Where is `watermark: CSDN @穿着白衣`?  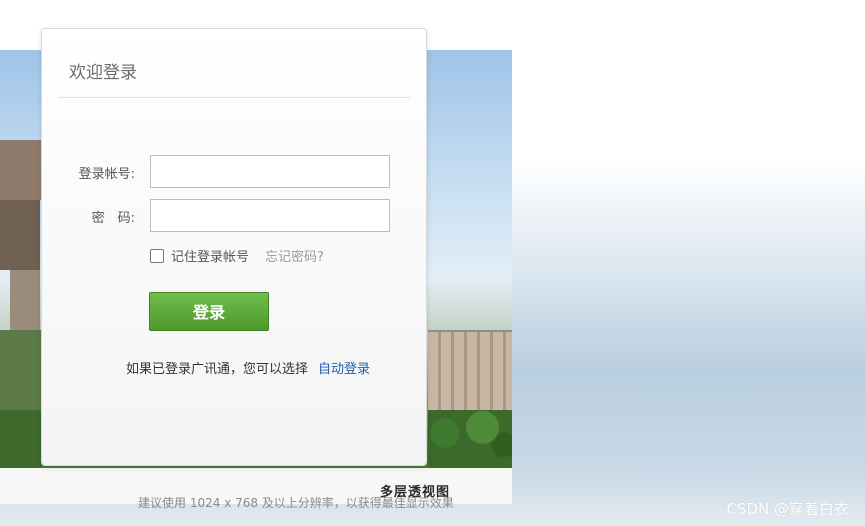
watermark: CSDN @穿着白衣 is located at coordinates (787, 509).